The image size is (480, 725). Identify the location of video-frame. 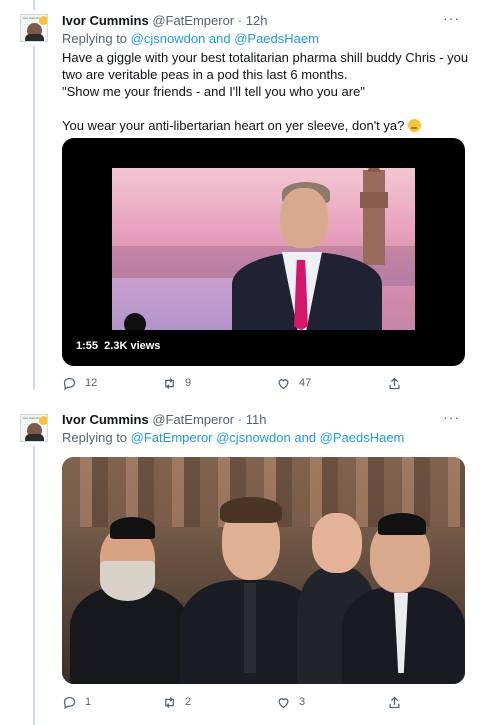
(263, 249).